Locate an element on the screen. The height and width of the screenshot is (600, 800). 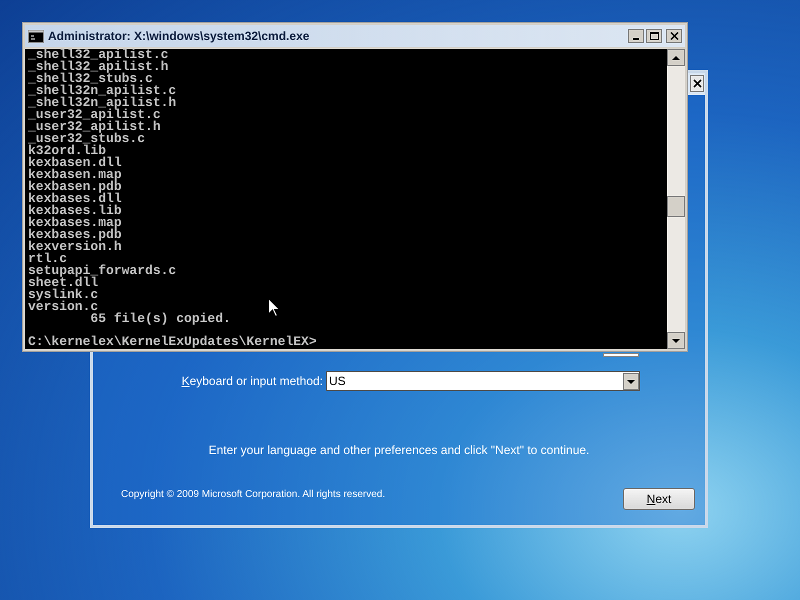
console-line: _user32_stubs.c is located at coordinates (87, 139).